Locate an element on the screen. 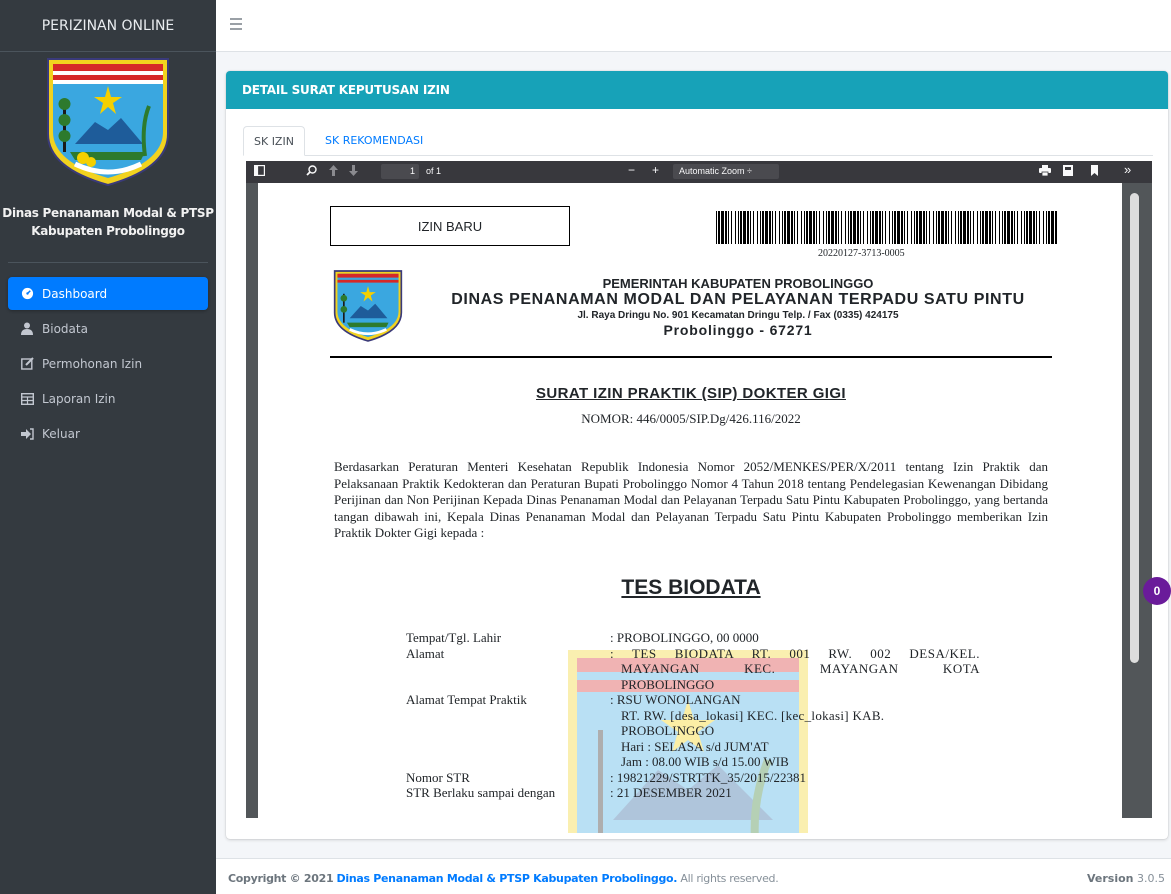 The image size is (1171, 894). sidebar-item-biodata: Biodata is located at coordinates (108, 328).